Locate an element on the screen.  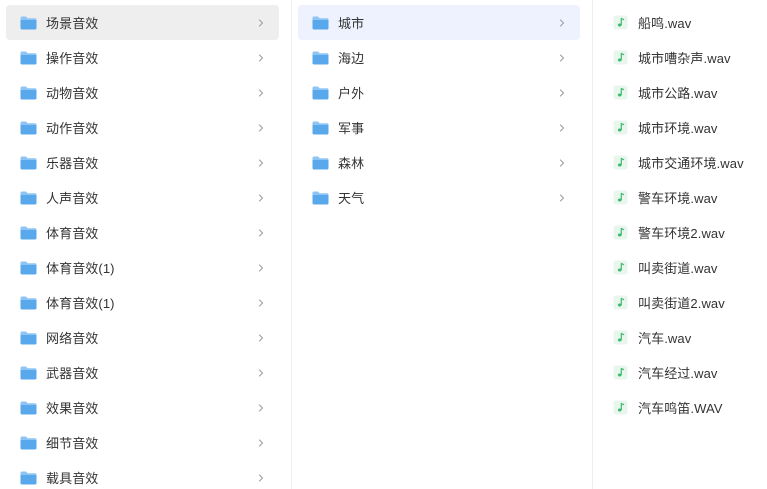
category-folder-item-label: 动作音效 is located at coordinates (72, 128).